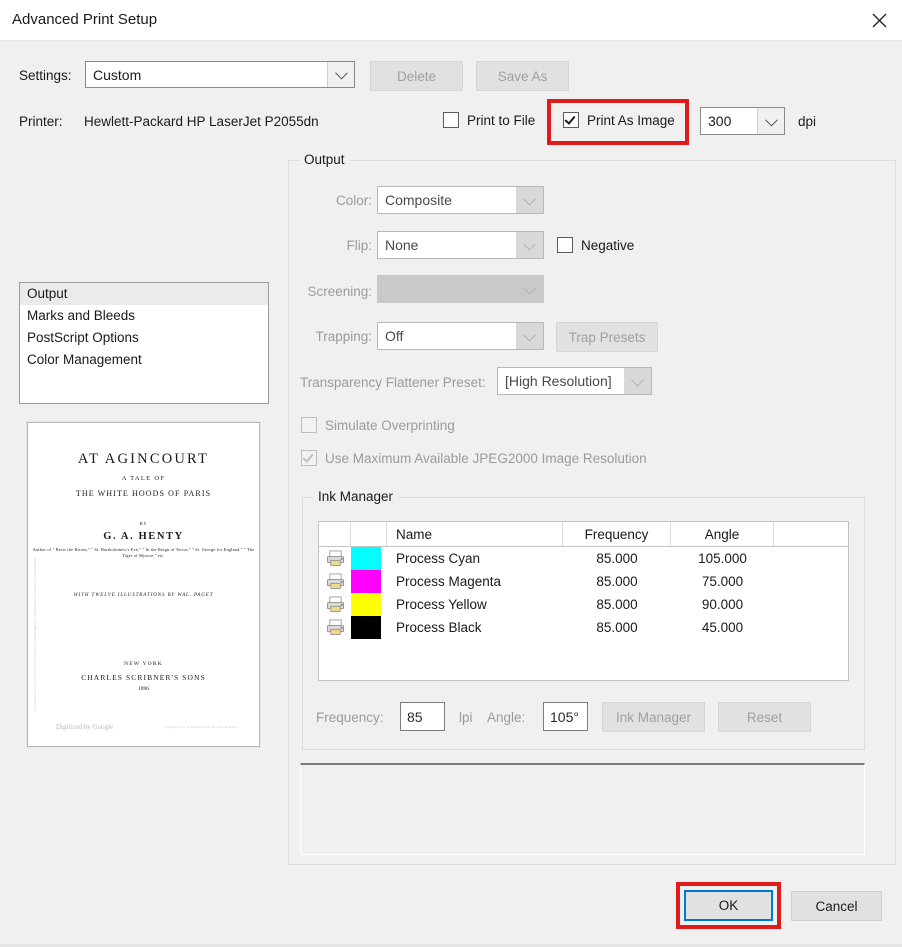 The width and height of the screenshot is (902, 947). Describe the element at coordinates (144, 338) in the screenshot. I see `list-item-postscript-options: PostScript Options` at that location.